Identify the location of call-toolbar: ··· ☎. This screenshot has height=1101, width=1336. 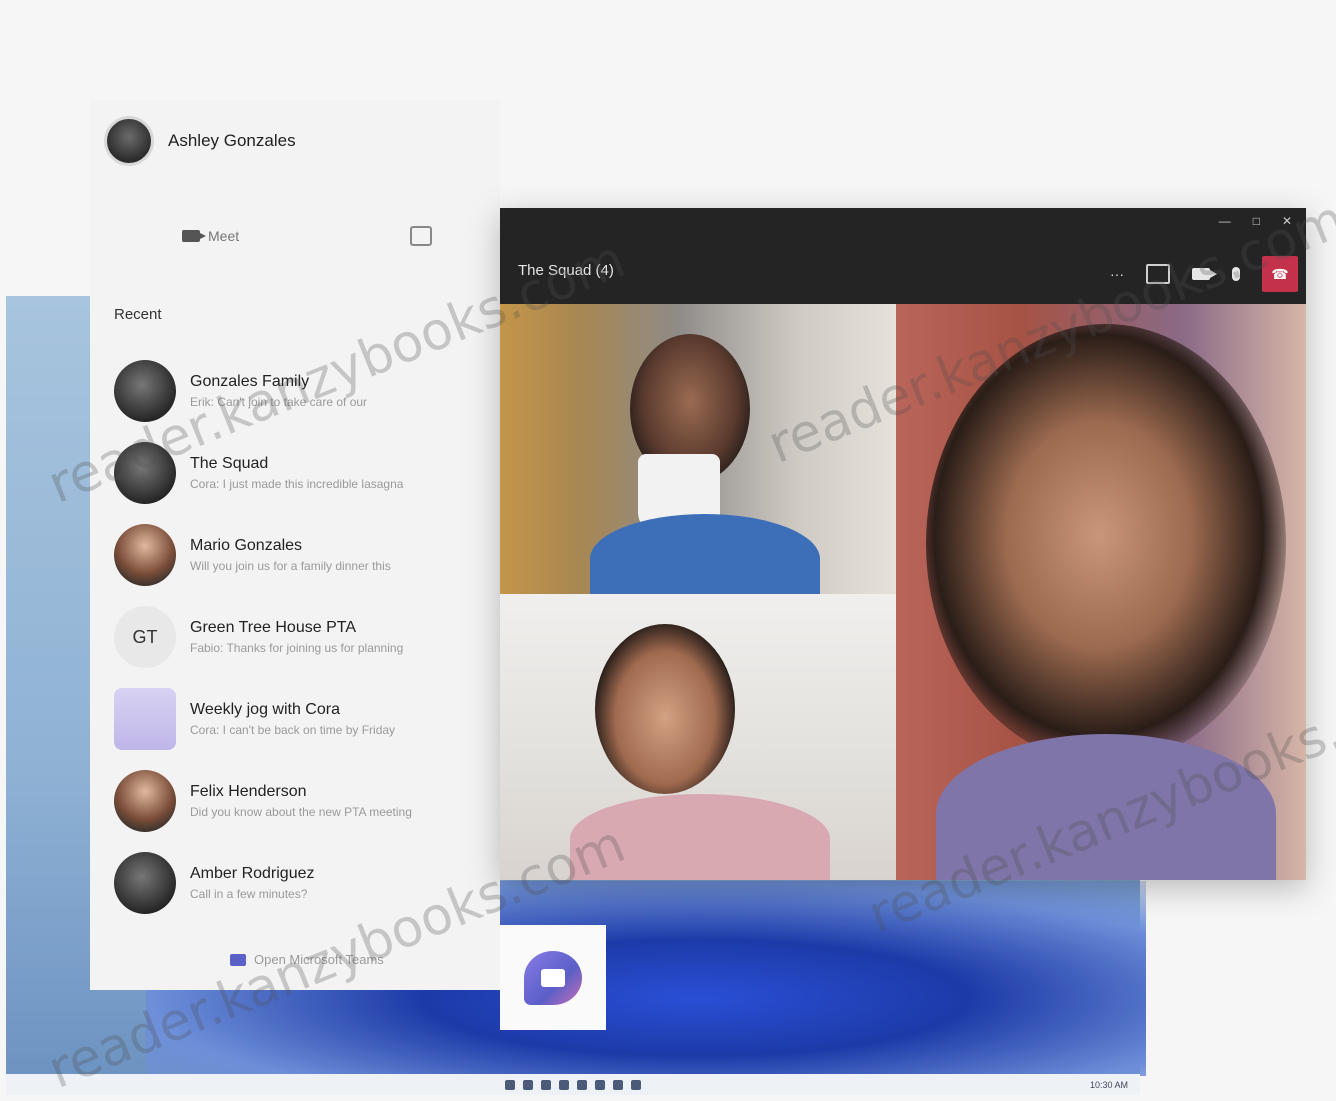
(1204, 274).